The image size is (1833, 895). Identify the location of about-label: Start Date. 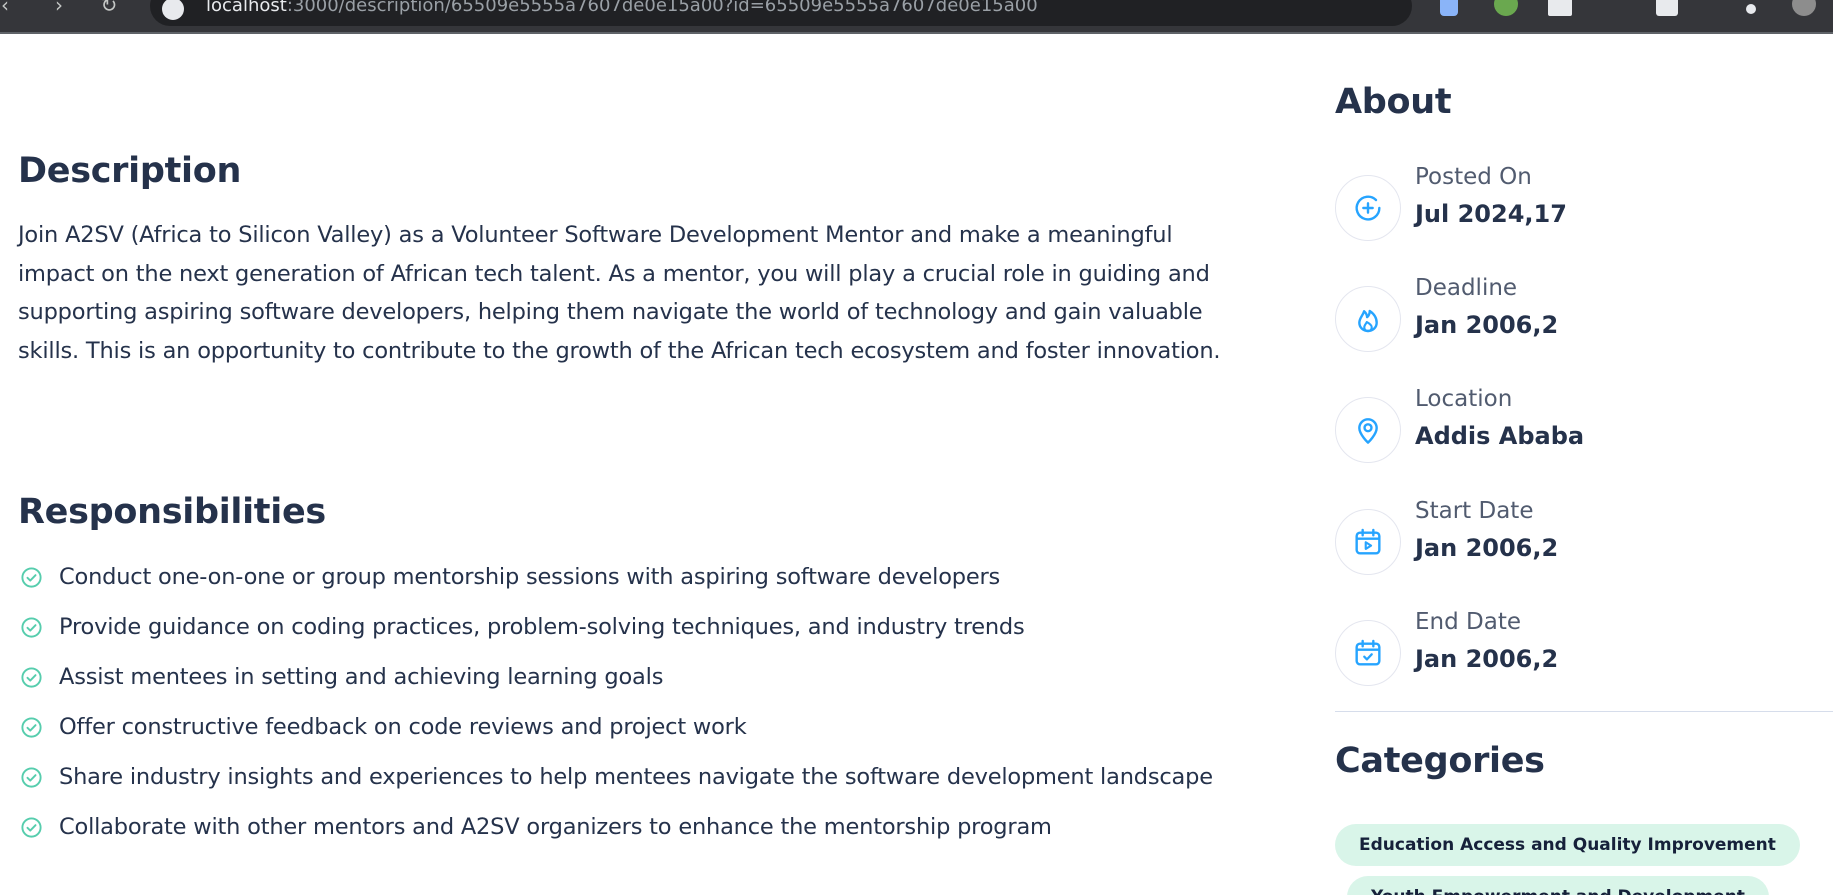
(1474, 511).